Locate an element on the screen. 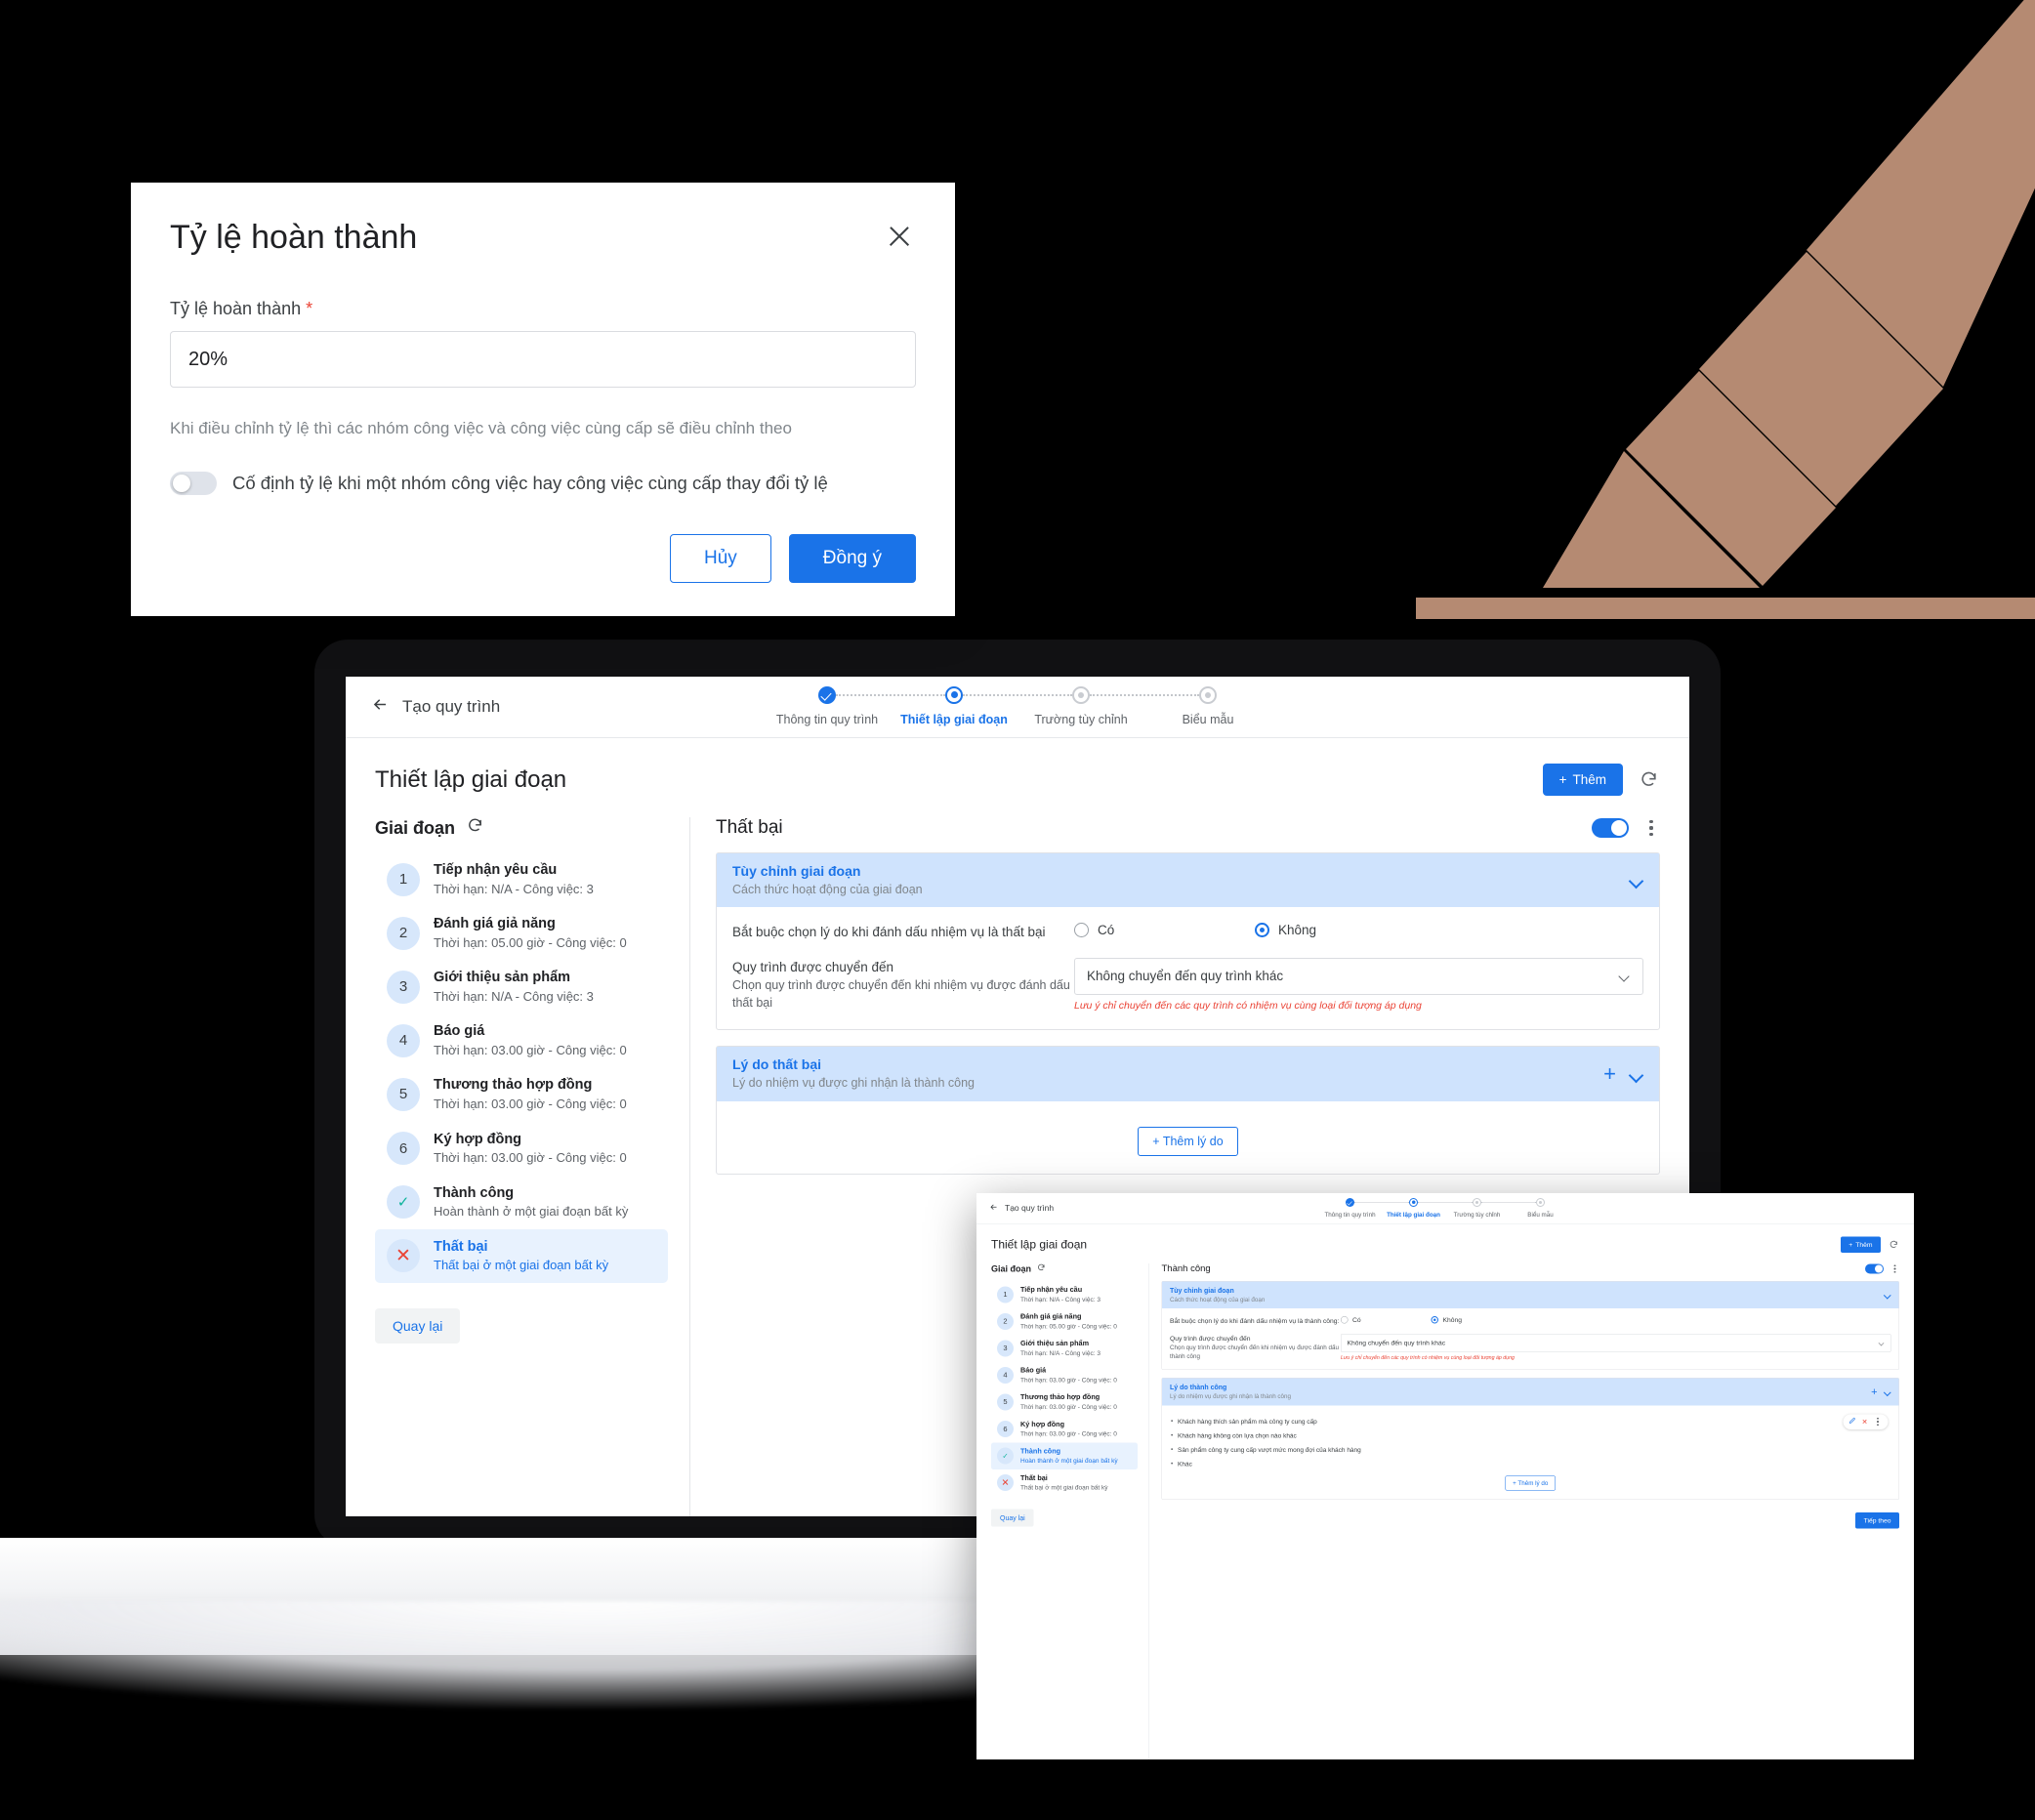 This screenshot has height=1820, width=2035. stage-number: 3 is located at coordinates (1005, 1348).